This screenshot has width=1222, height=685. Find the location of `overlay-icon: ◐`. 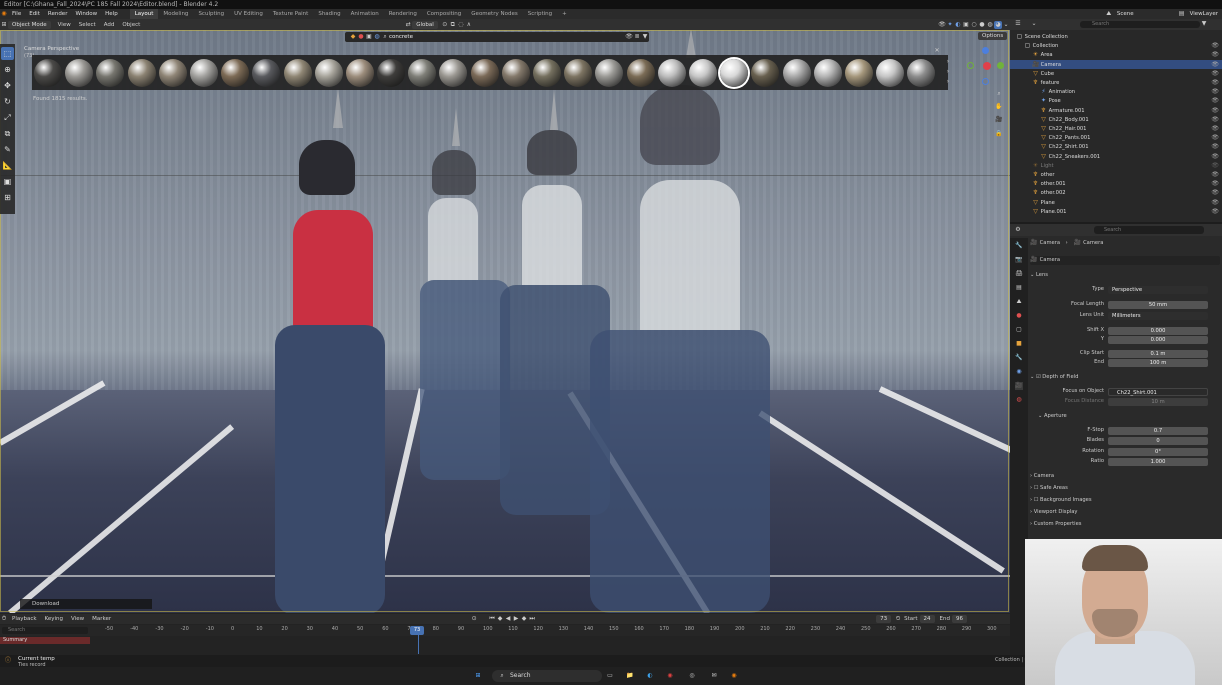

overlay-icon: ◐ is located at coordinates (958, 25).